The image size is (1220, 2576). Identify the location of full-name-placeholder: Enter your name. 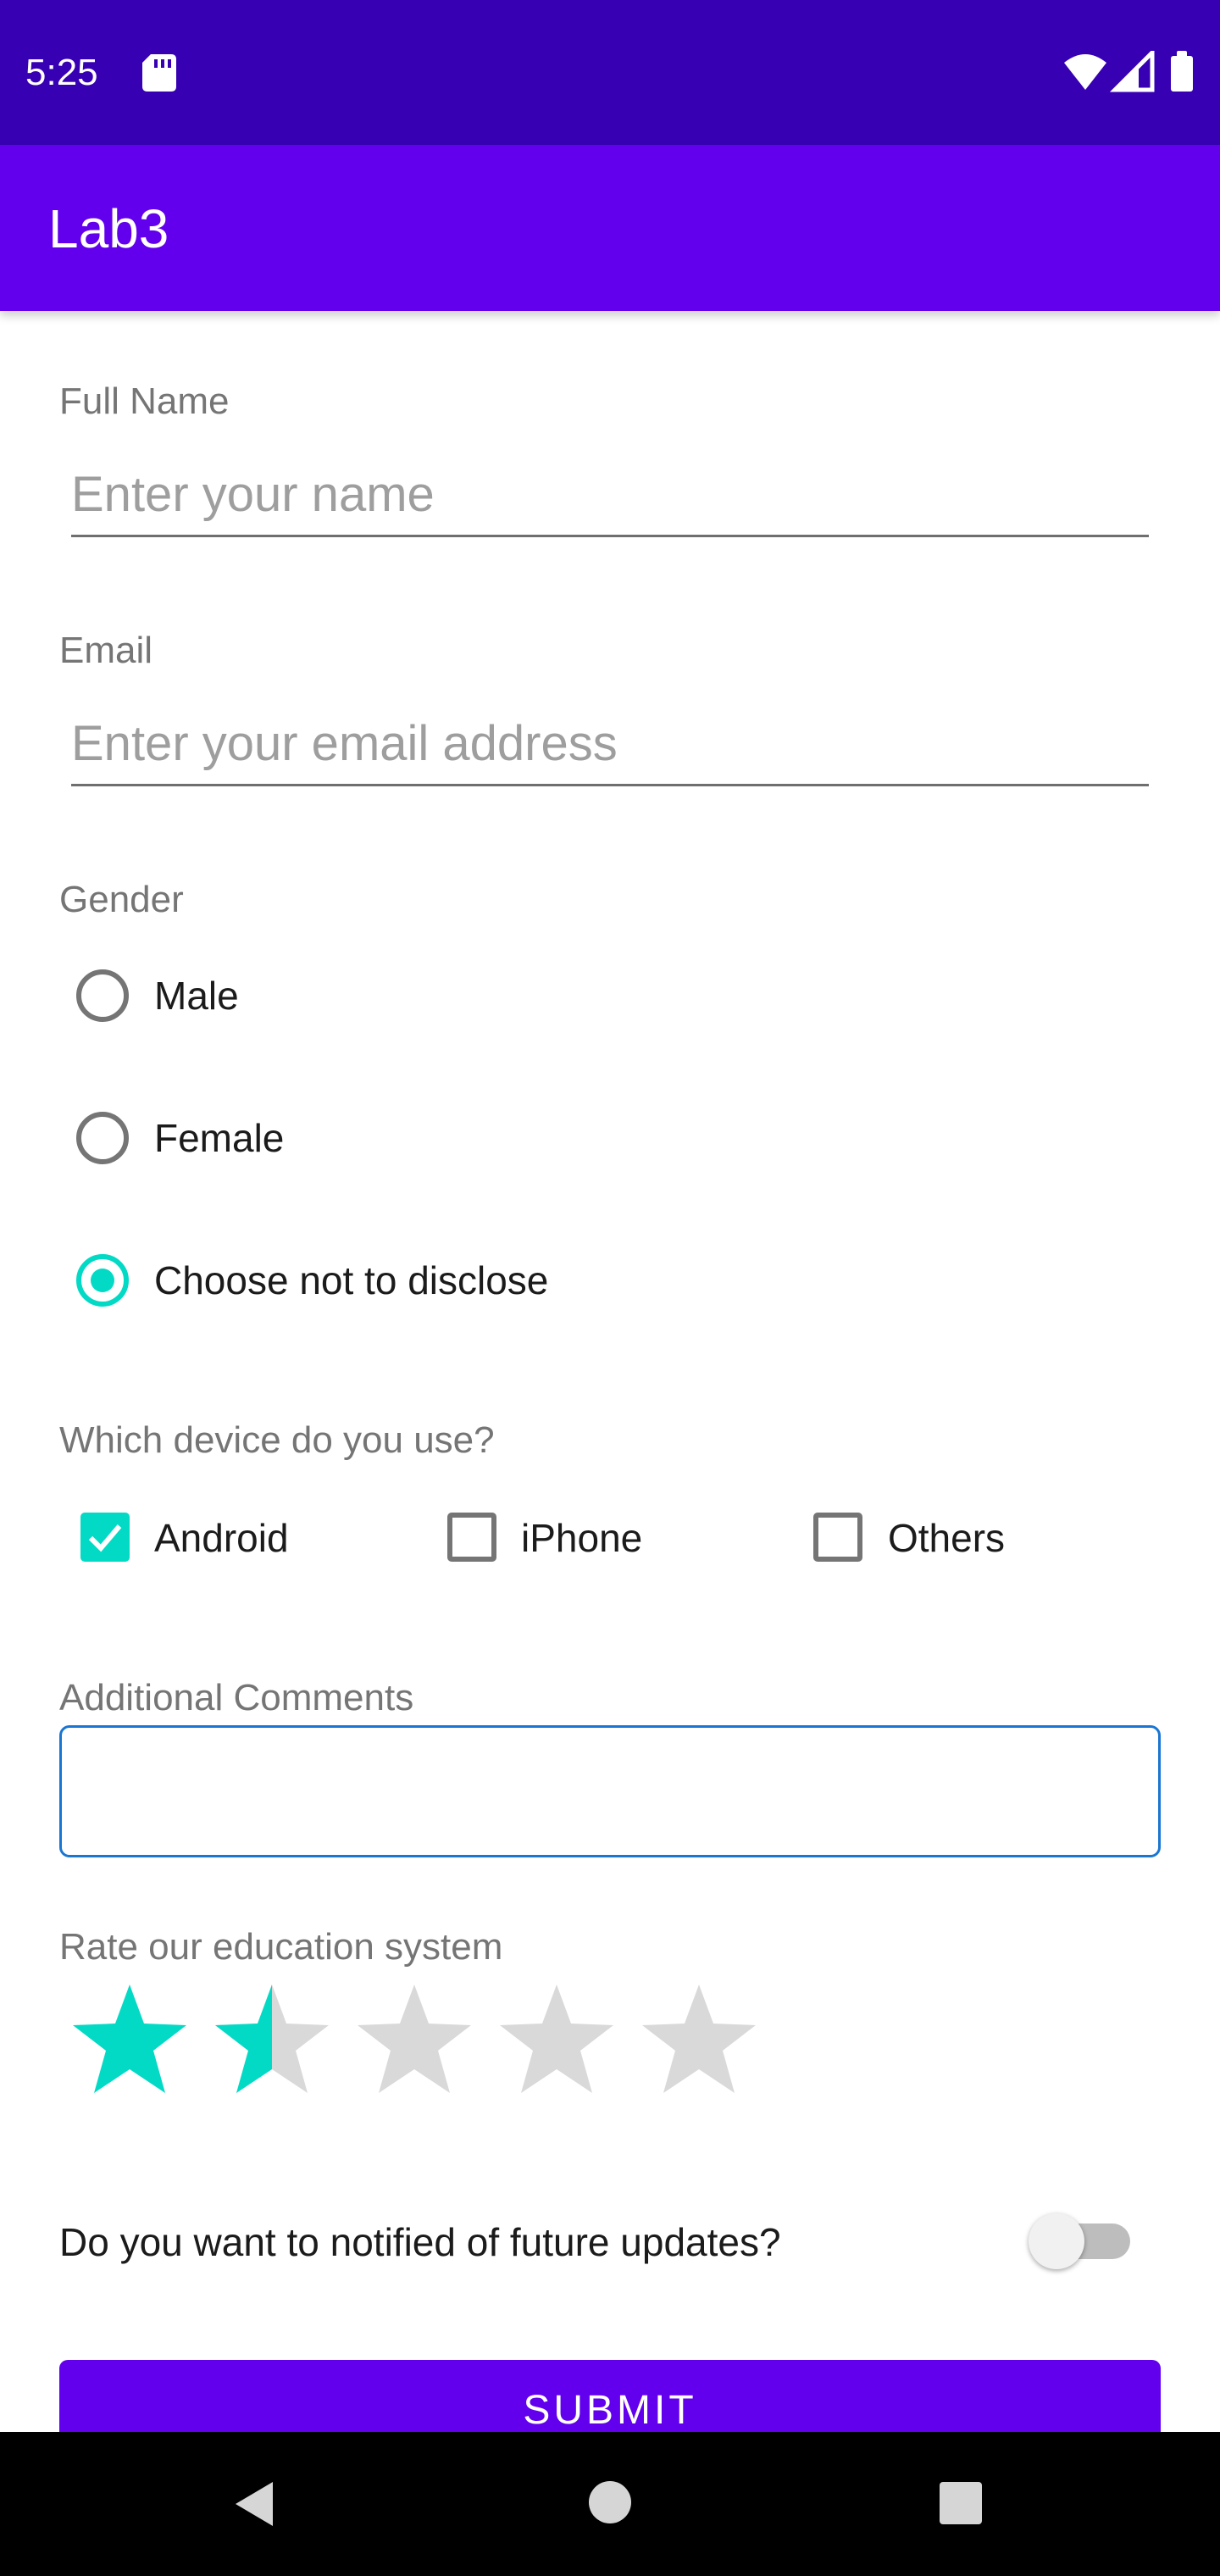
(253, 494).